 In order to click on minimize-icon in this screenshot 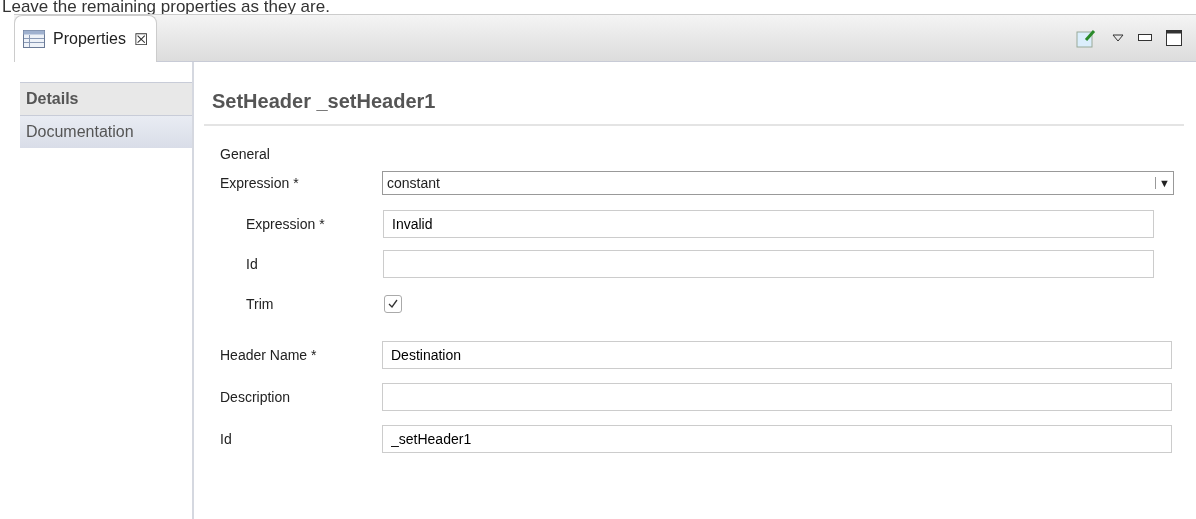, I will do `click(1145, 38)`.